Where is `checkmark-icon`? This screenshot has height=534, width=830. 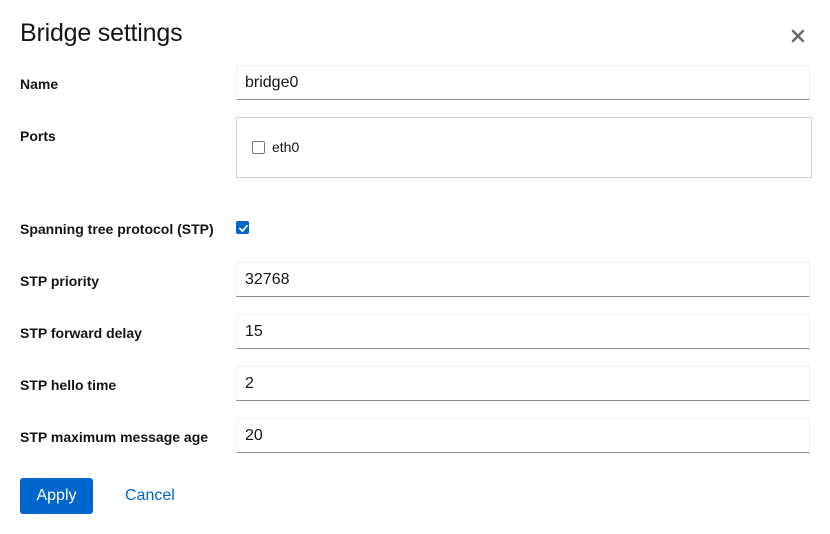 checkmark-icon is located at coordinates (243, 228).